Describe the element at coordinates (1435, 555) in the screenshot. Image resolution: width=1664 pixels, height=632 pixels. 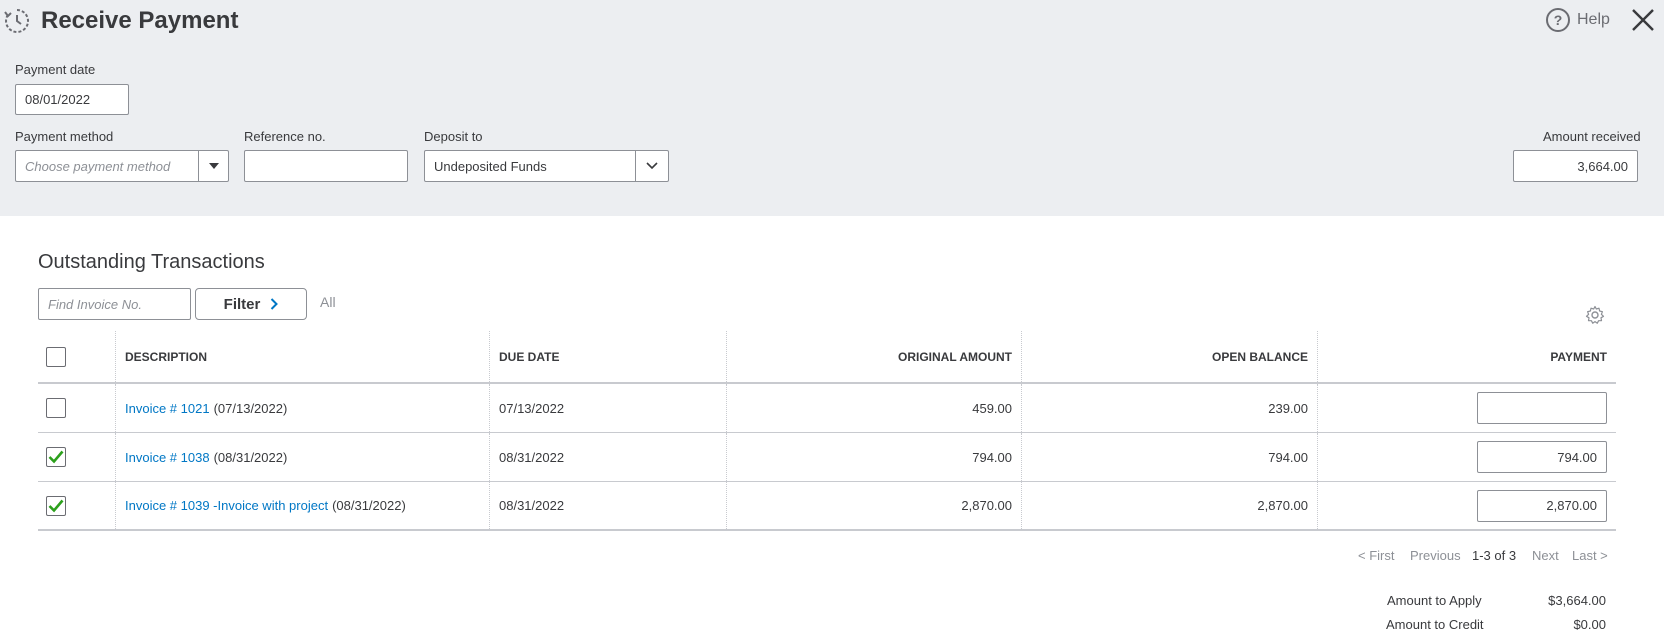
I see `pagination-previous: Previous` at that location.